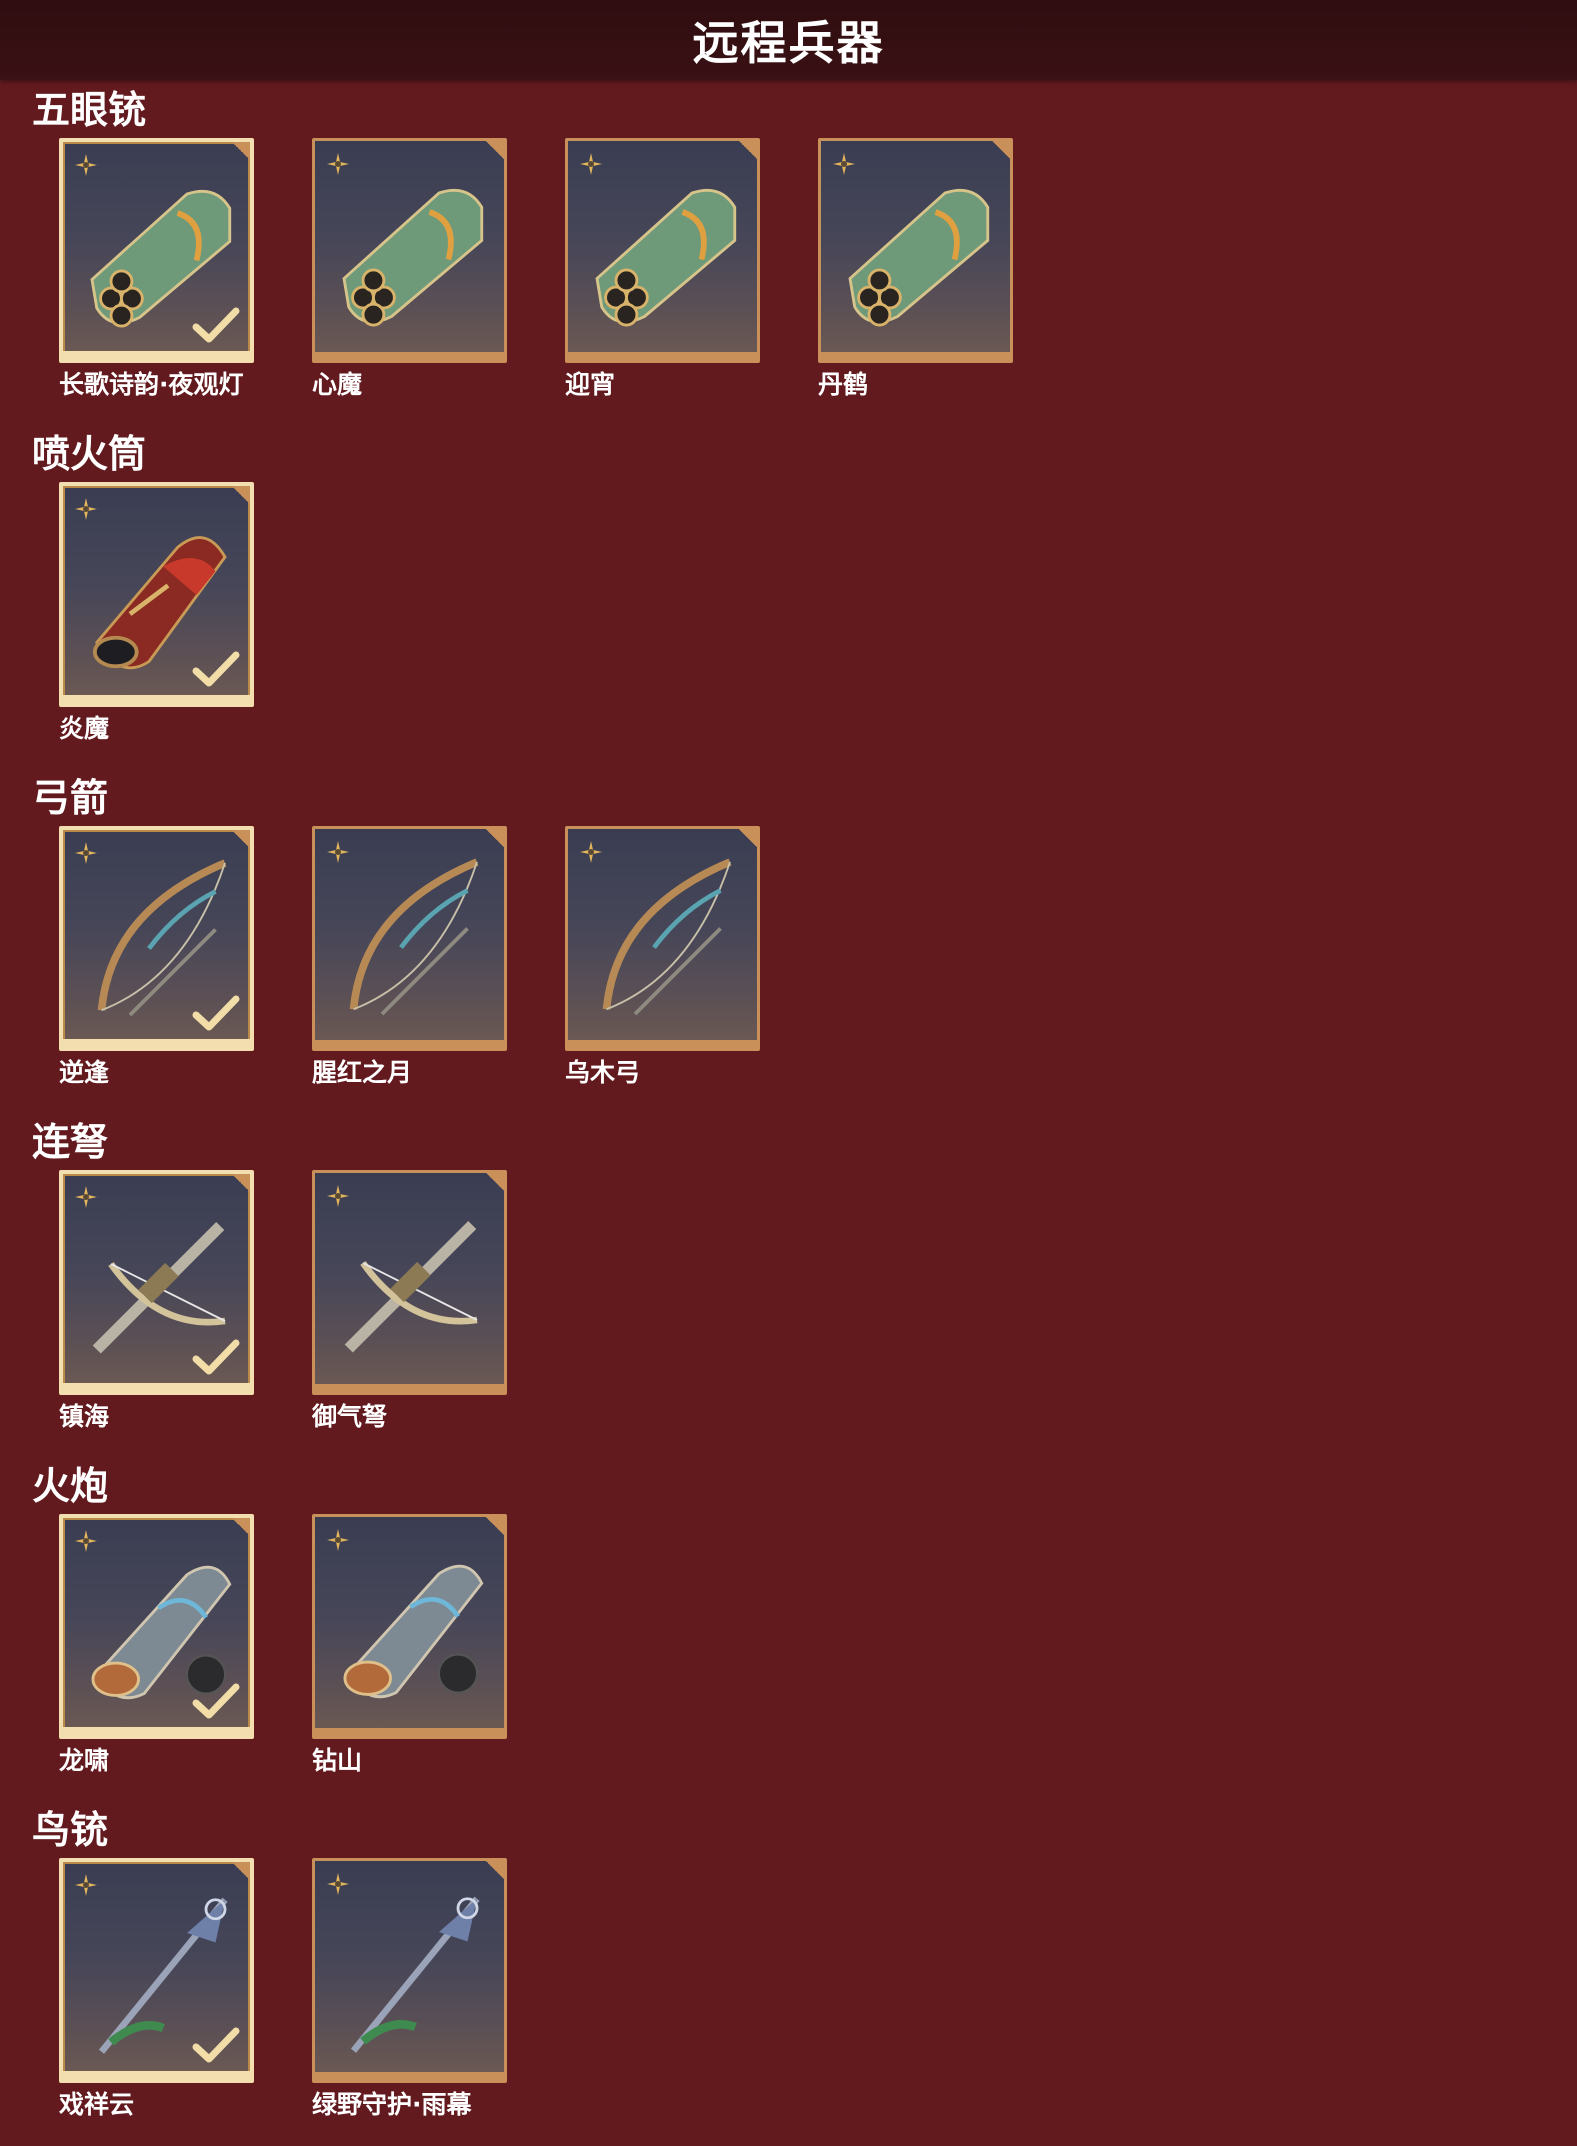 Image resolution: width=1577 pixels, height=2146 pixels. I want to click on weapon-item: 逆逢, so click(156, 957).